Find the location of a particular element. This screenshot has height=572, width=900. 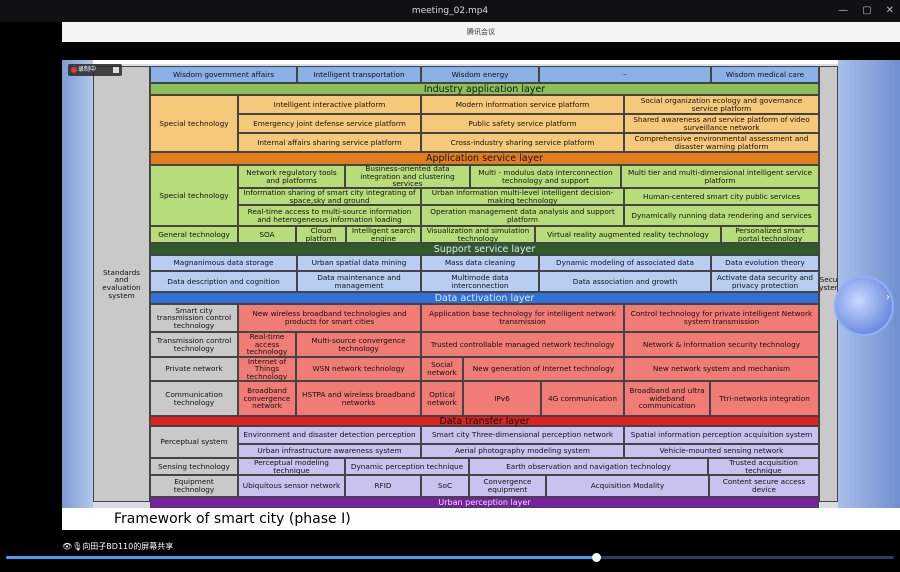

activation-cell: Optical network is located at coordinates (442, 398).